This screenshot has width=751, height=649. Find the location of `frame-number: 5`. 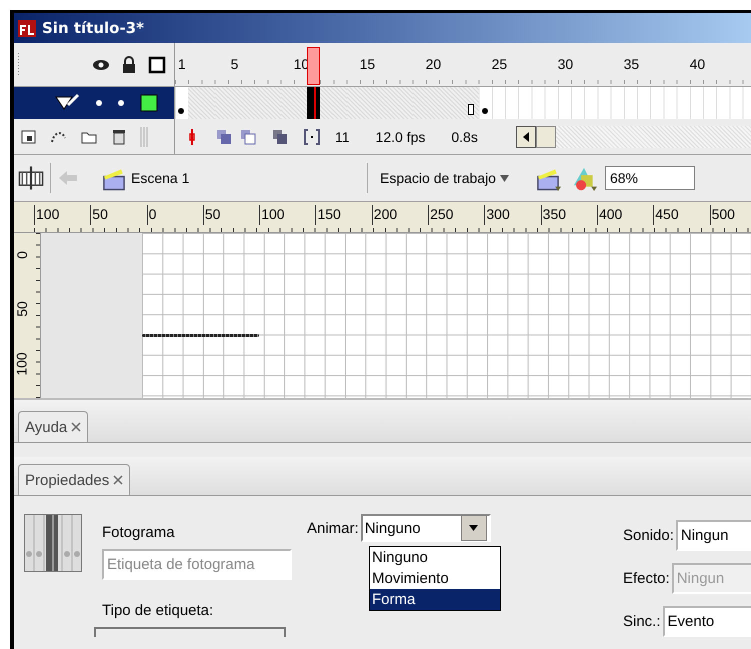

frame-number: 5 is located at coordinates (234, 64).